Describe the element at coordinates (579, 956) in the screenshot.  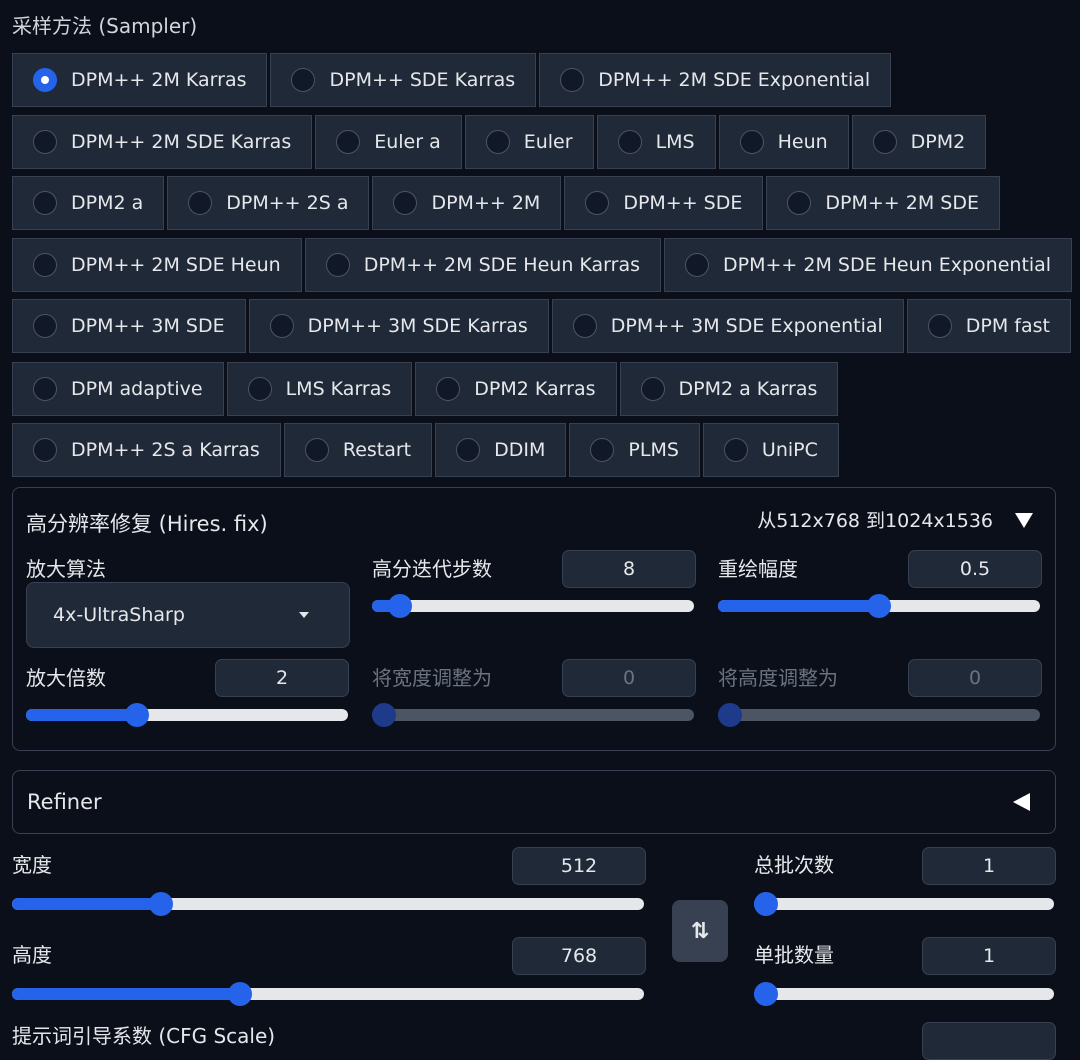
I see `height-input: 768` at that location.